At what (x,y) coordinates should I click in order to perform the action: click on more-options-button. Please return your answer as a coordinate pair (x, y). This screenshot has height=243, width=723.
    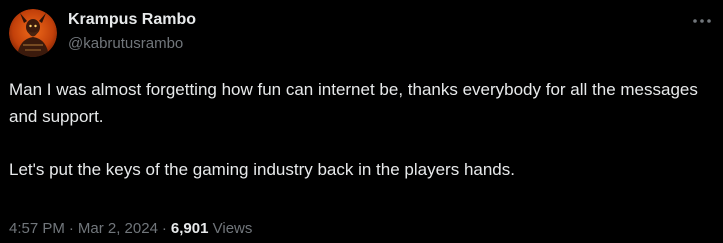
    Looking at the image, I should click on (702, 21).